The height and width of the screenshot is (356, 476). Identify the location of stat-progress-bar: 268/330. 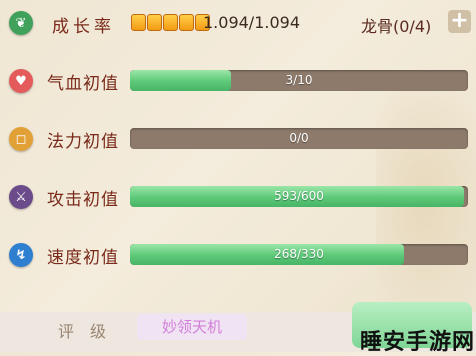
(299, 254).